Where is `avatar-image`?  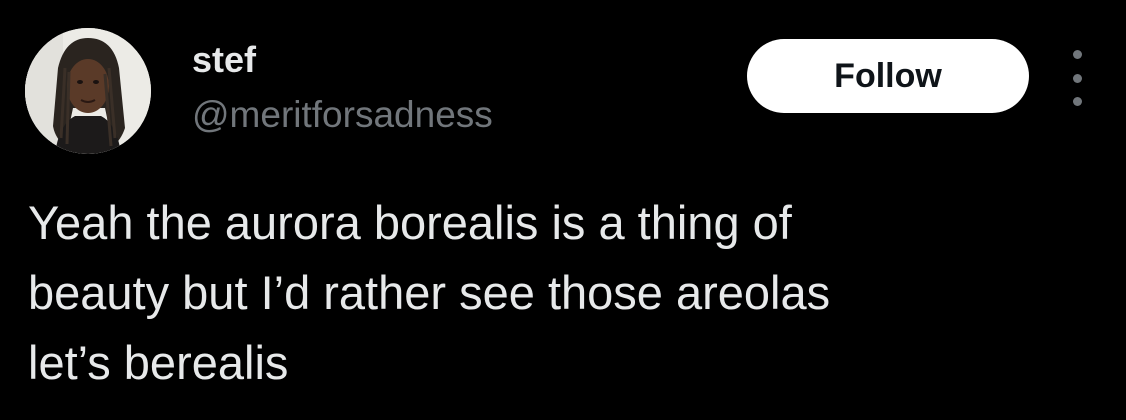 avatar-image is located at coordinates (88, 91).